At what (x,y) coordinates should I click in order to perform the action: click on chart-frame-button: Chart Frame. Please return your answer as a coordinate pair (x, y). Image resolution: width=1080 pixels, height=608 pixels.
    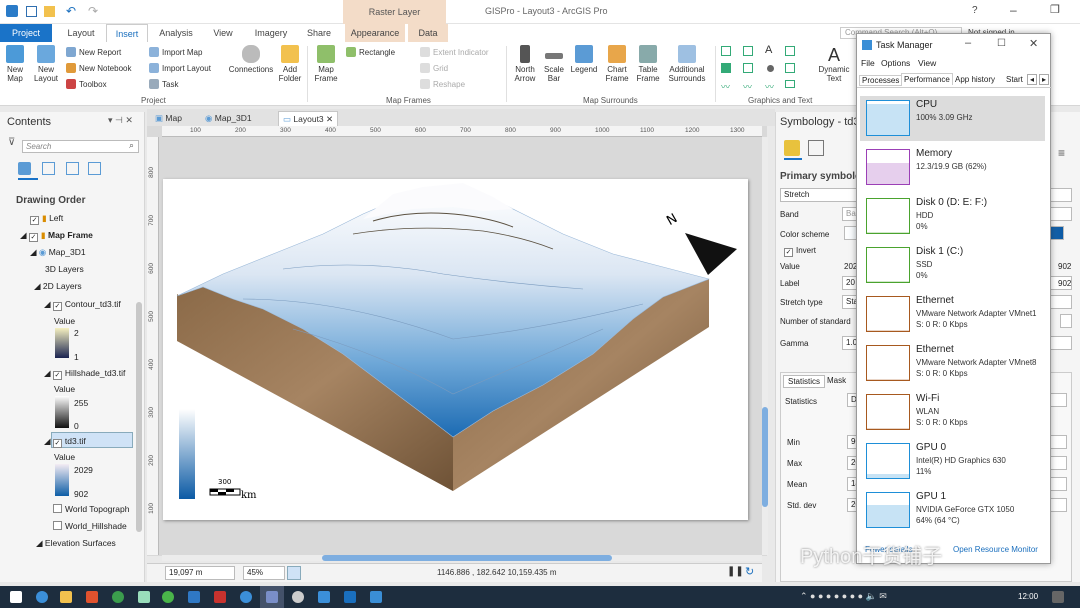
    Looking at the image, I should click on (617, 64).